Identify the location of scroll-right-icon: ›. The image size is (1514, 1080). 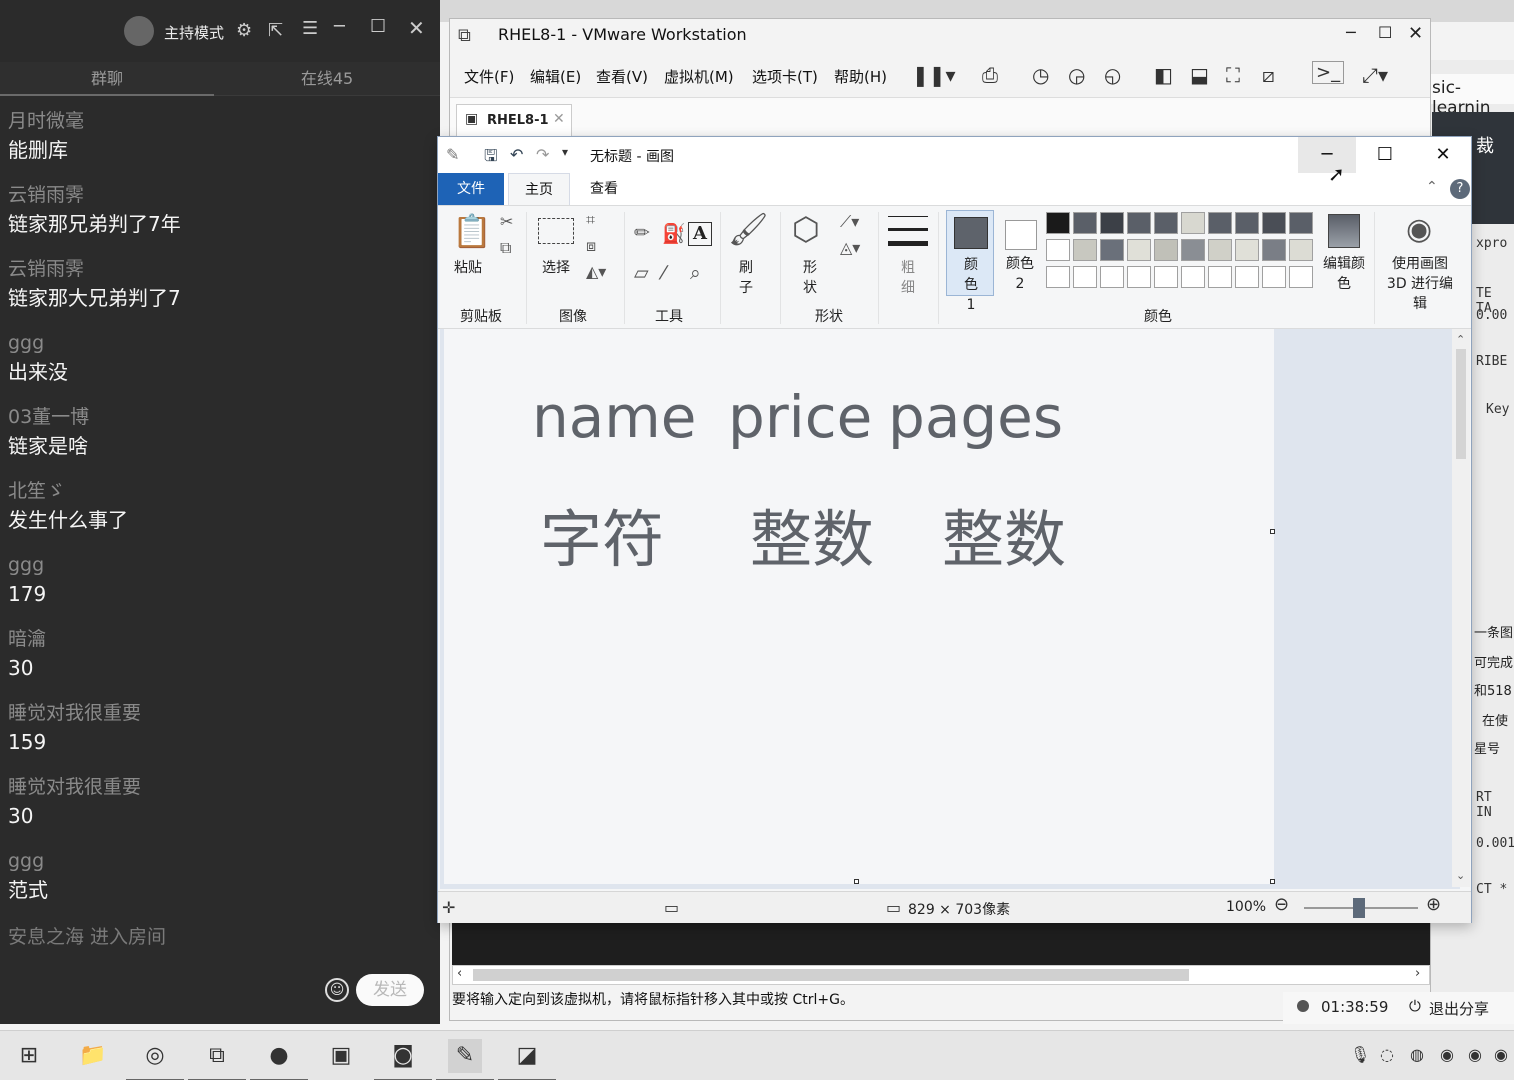
(1417, 973).